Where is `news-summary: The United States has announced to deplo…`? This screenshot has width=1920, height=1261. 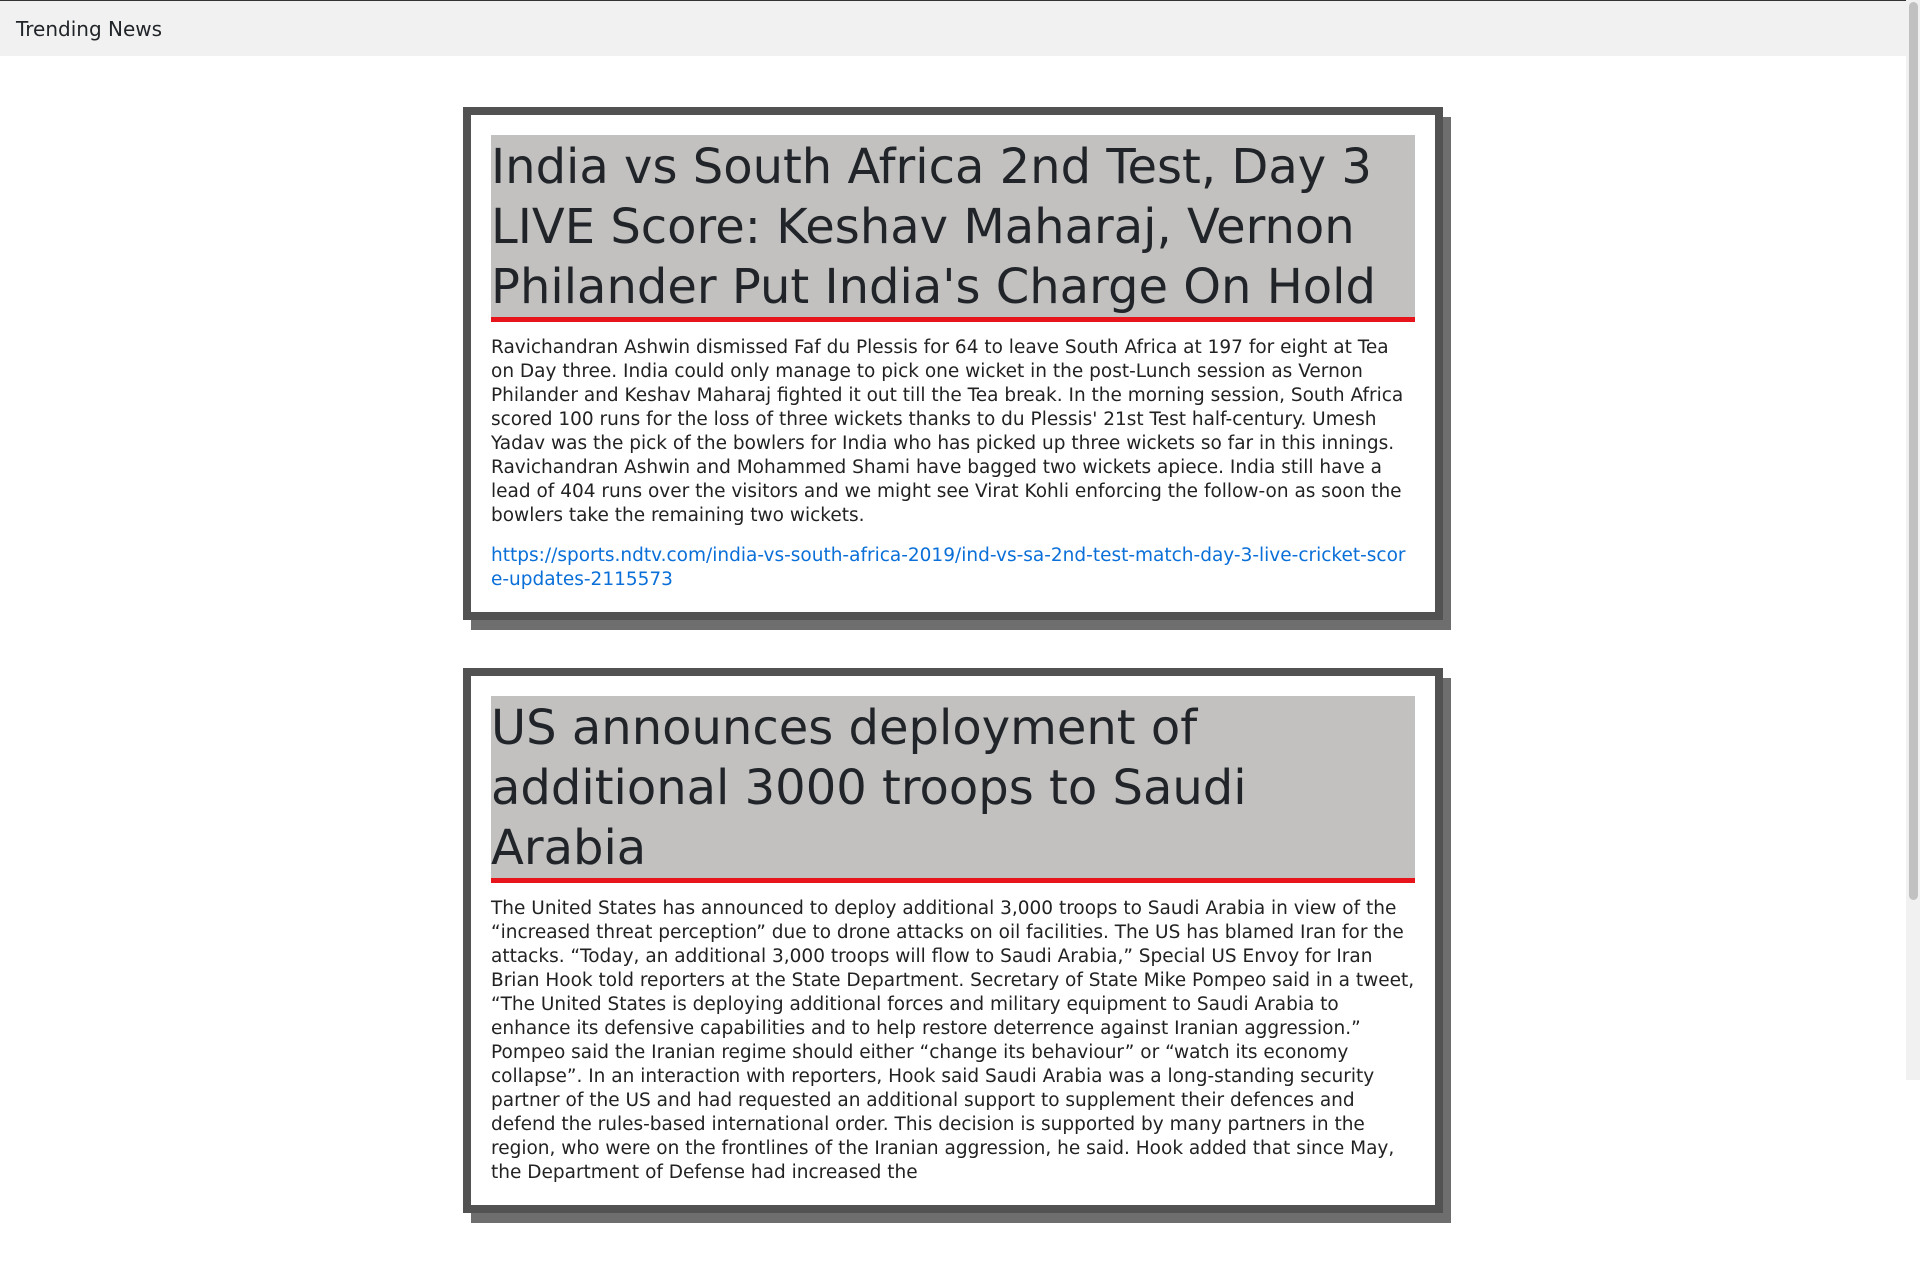 news-summary: The United States has announced to deplo… is located at coordinates (953, 1040).